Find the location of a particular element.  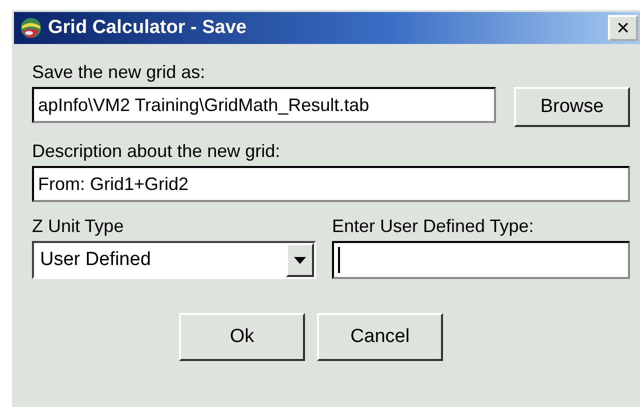

field-label: Save the new grid as: is located at coordinates (119, 72).